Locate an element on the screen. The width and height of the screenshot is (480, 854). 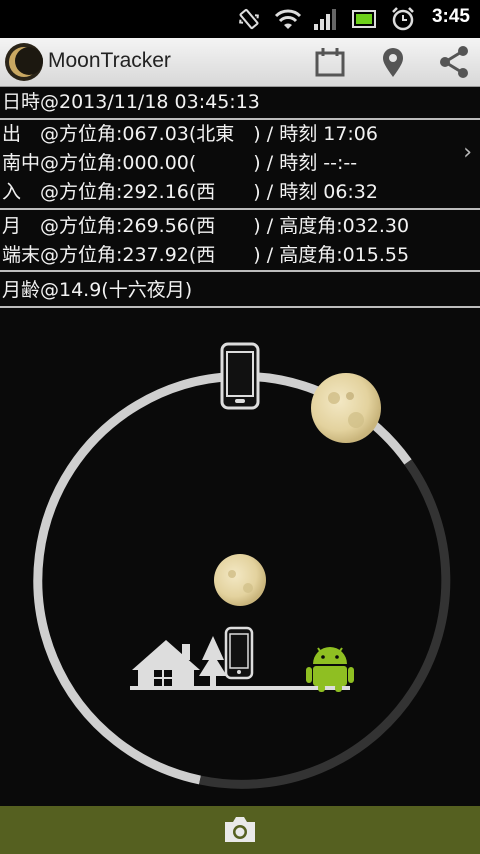
device-direction-icon is located at coordinates (240, 376).